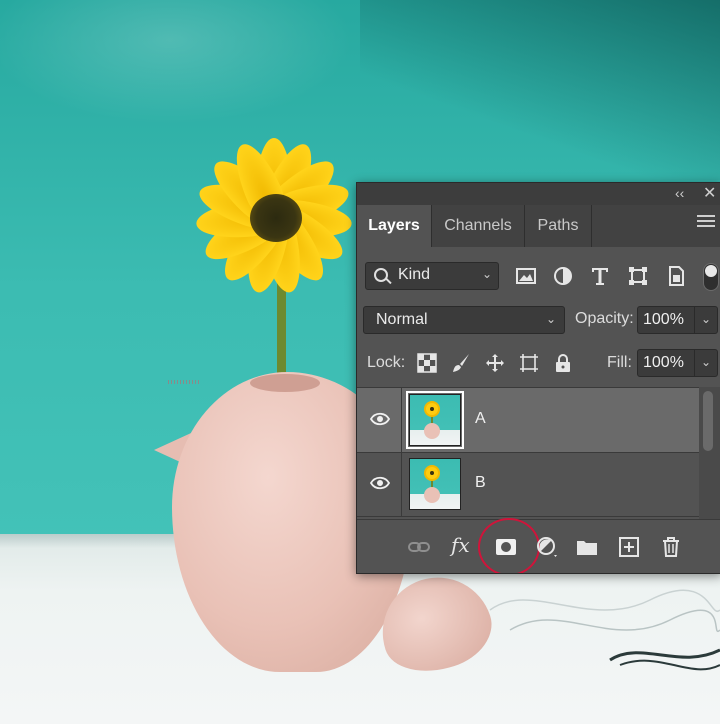 The height and width of the screenshot is (724, 720). I want to click on close-icon: ✕, so click(709, 193).